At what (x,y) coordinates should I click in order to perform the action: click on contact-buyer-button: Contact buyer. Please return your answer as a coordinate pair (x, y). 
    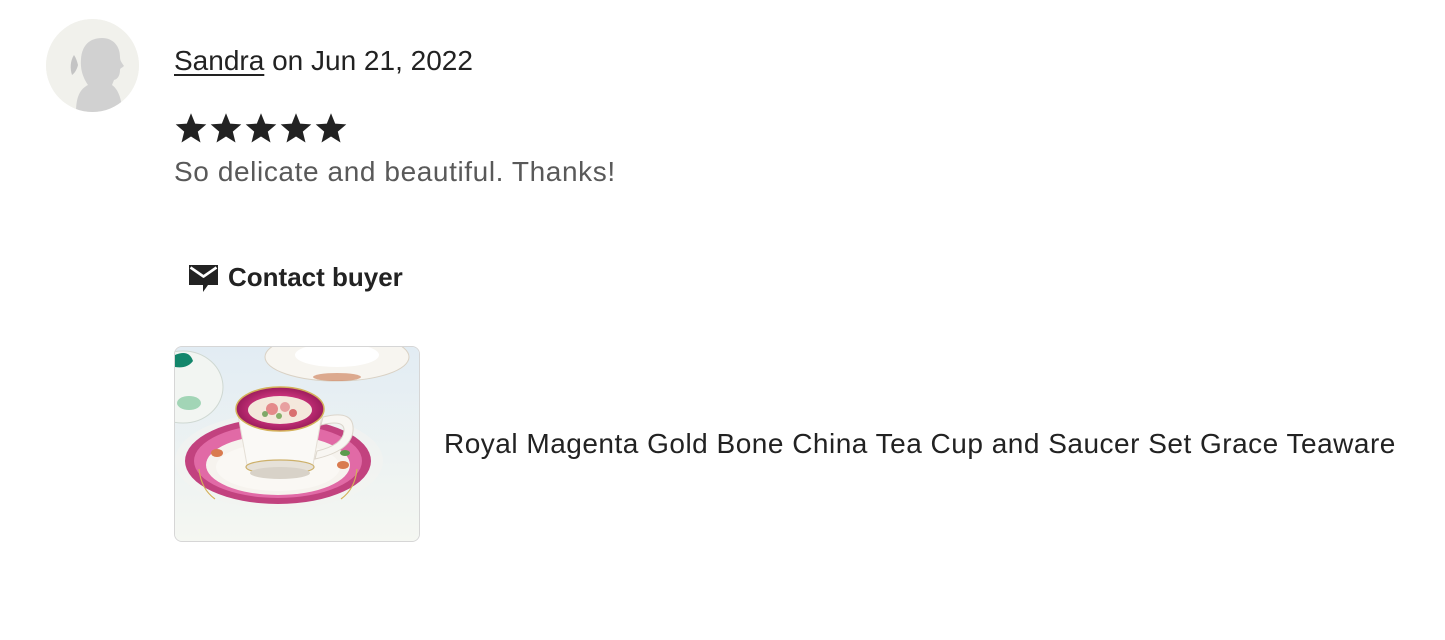
    Looking at the image, I should click on (295, 277).